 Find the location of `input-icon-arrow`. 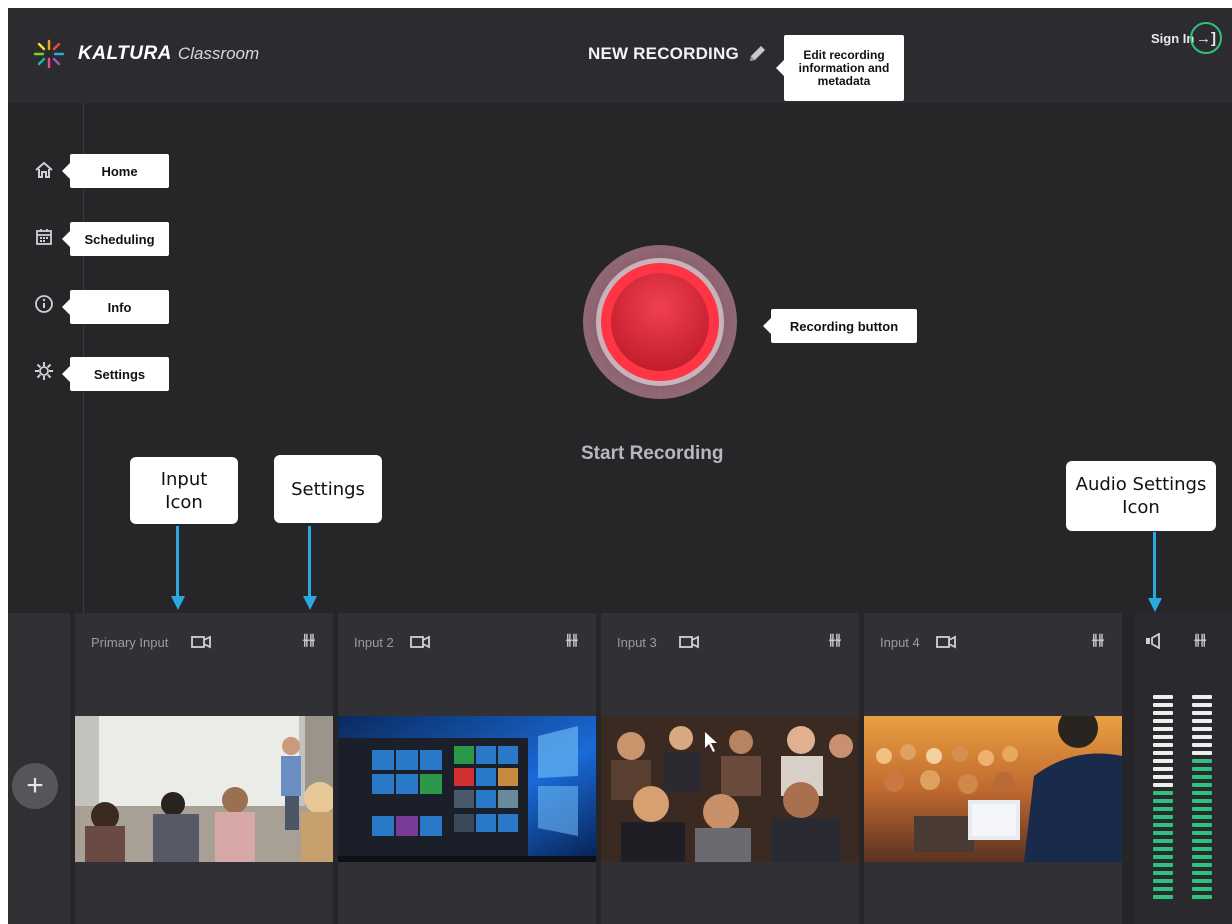

input-icon-arrow is located at coordinates (177, 562).